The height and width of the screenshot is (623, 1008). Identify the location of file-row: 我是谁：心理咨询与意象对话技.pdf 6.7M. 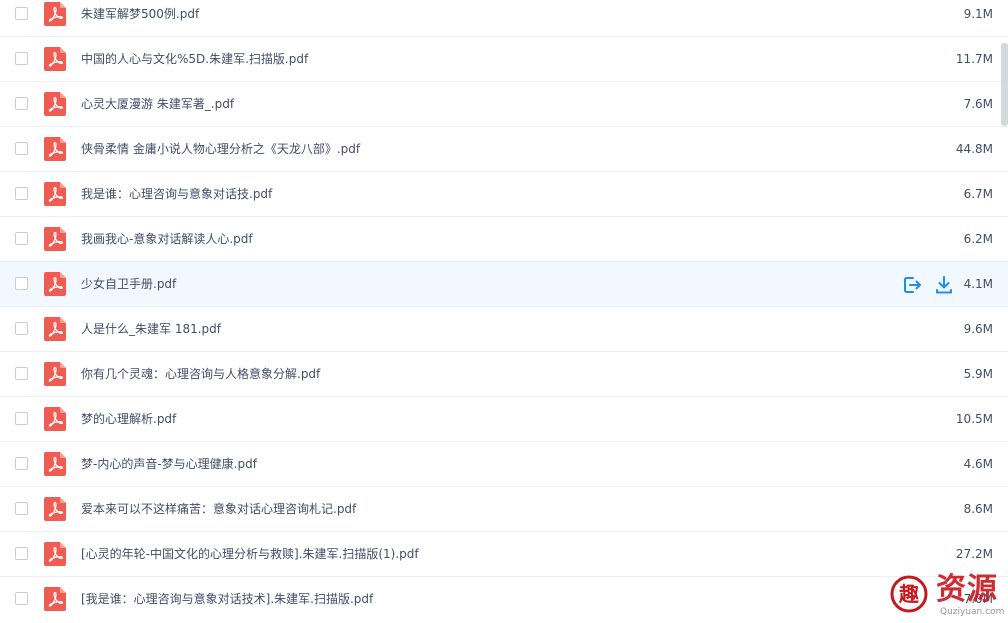
(504, 194).